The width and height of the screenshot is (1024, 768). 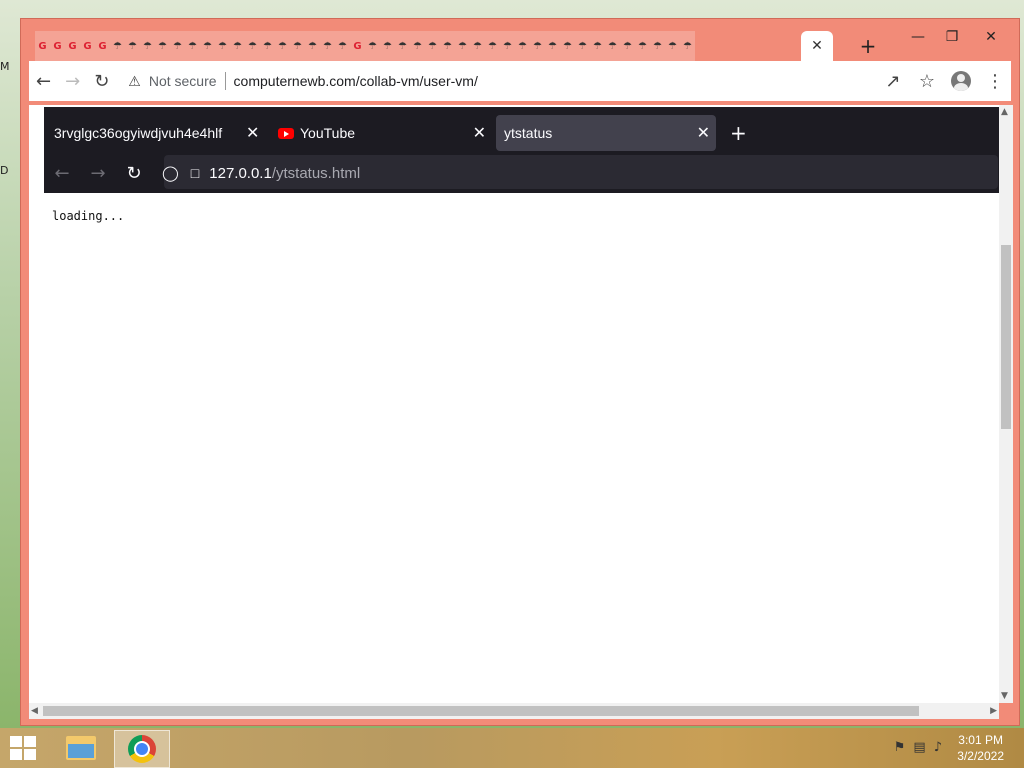 I want to click on vertical-scroll-thumb, so click(x=1006, y=337).